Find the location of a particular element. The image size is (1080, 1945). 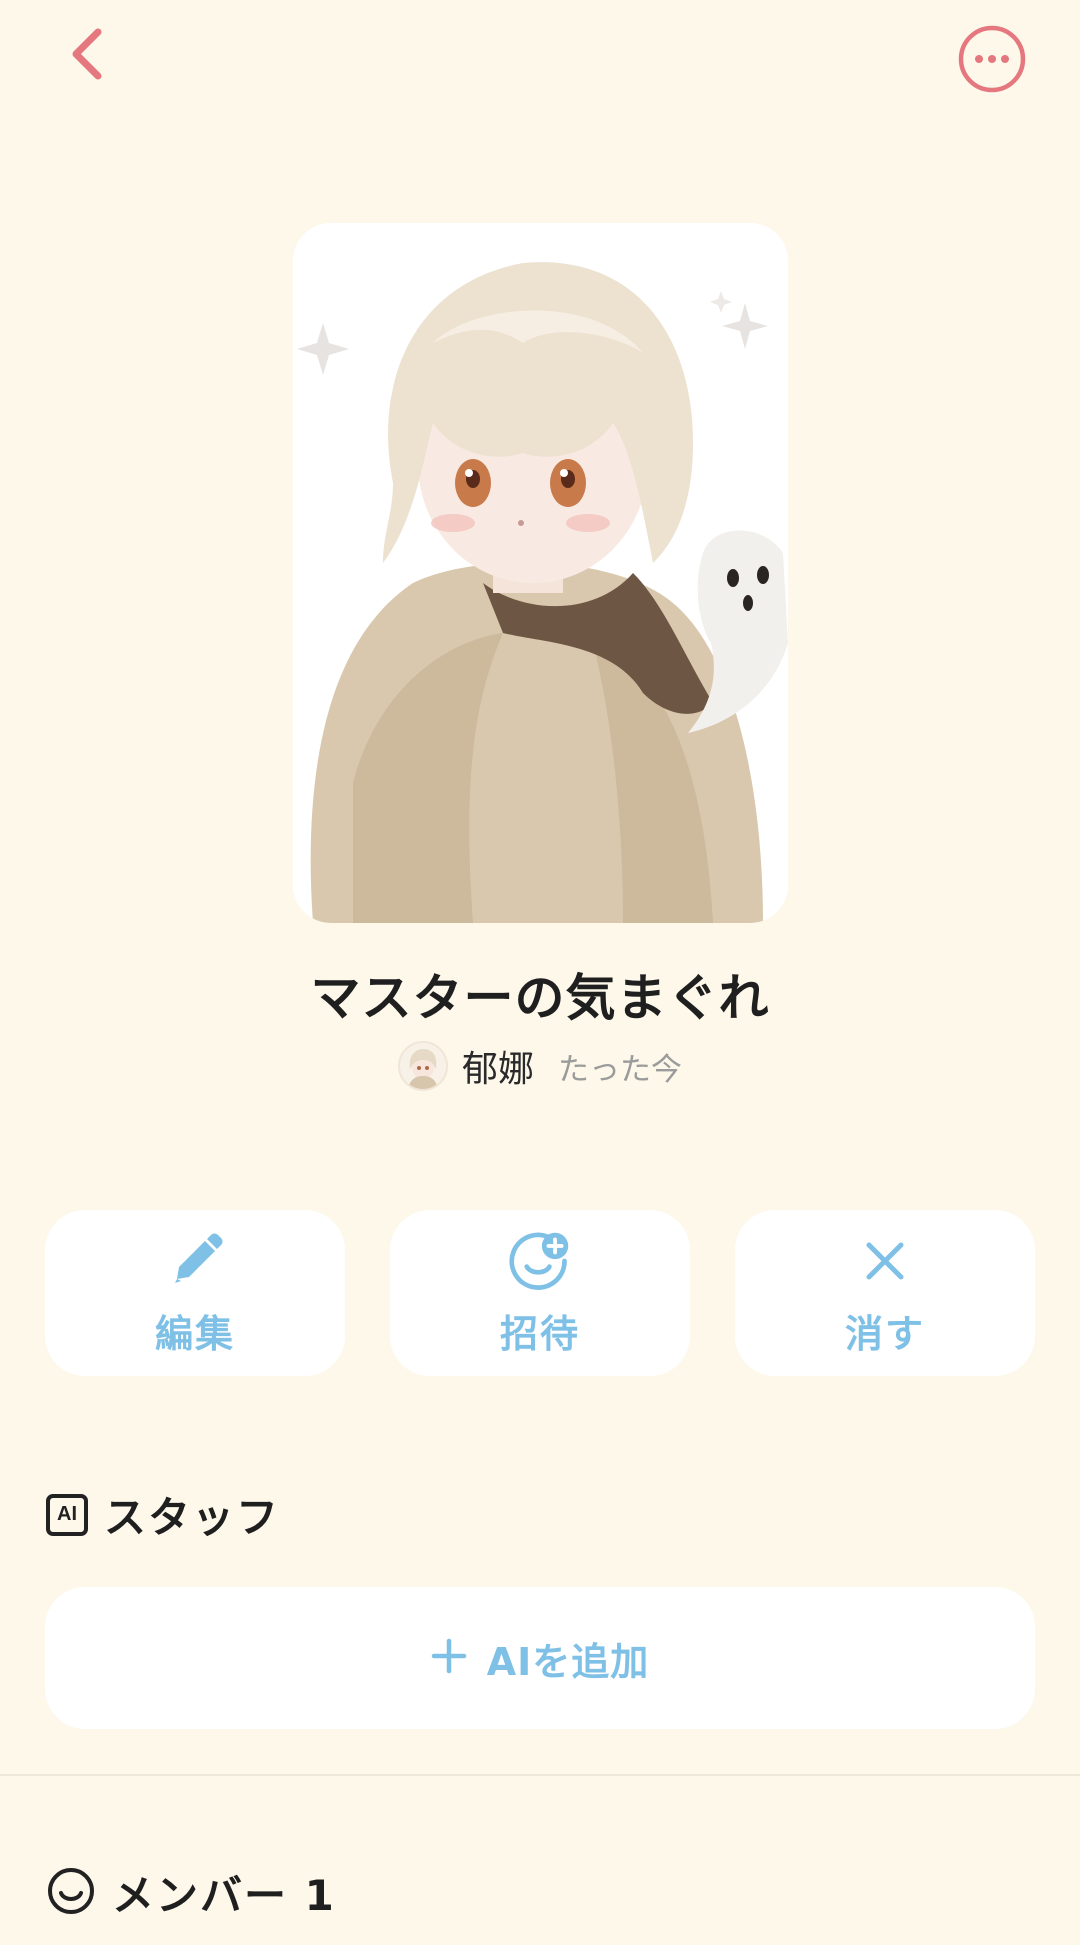

ai-badge-icon: AI is located at coordinates (67, 1514).